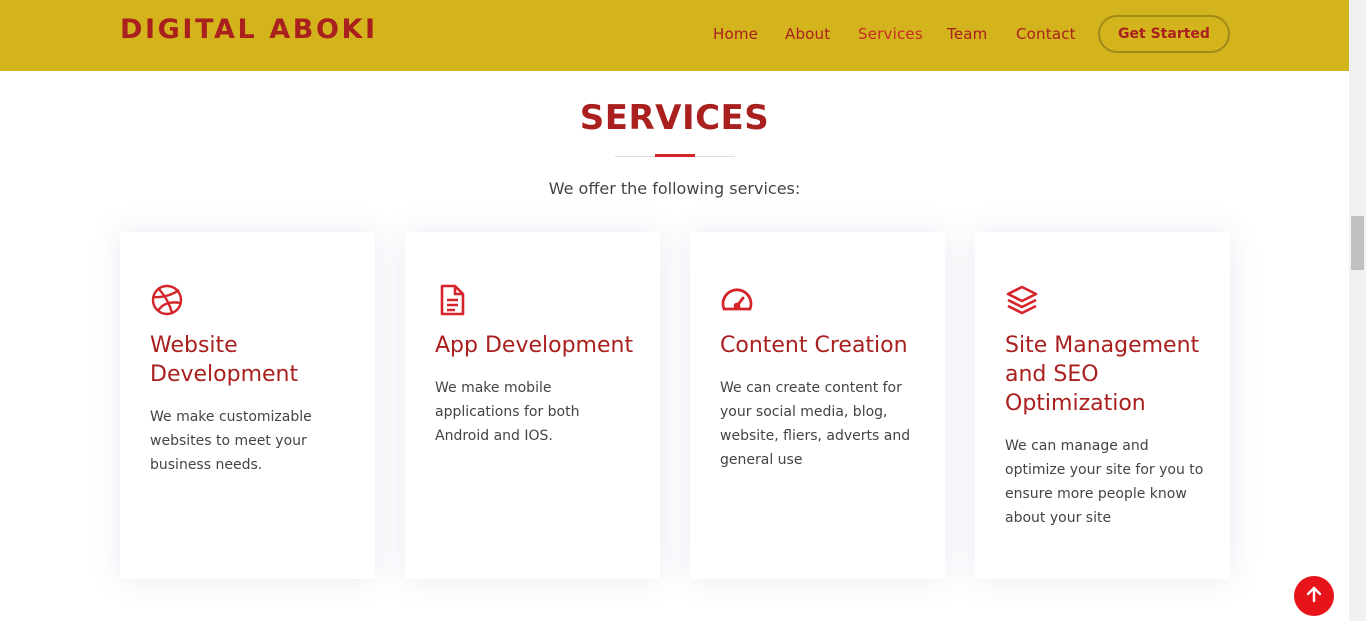 The image size is (1366, 621). I want to click on back-to-top-button, so click(1314, 596).